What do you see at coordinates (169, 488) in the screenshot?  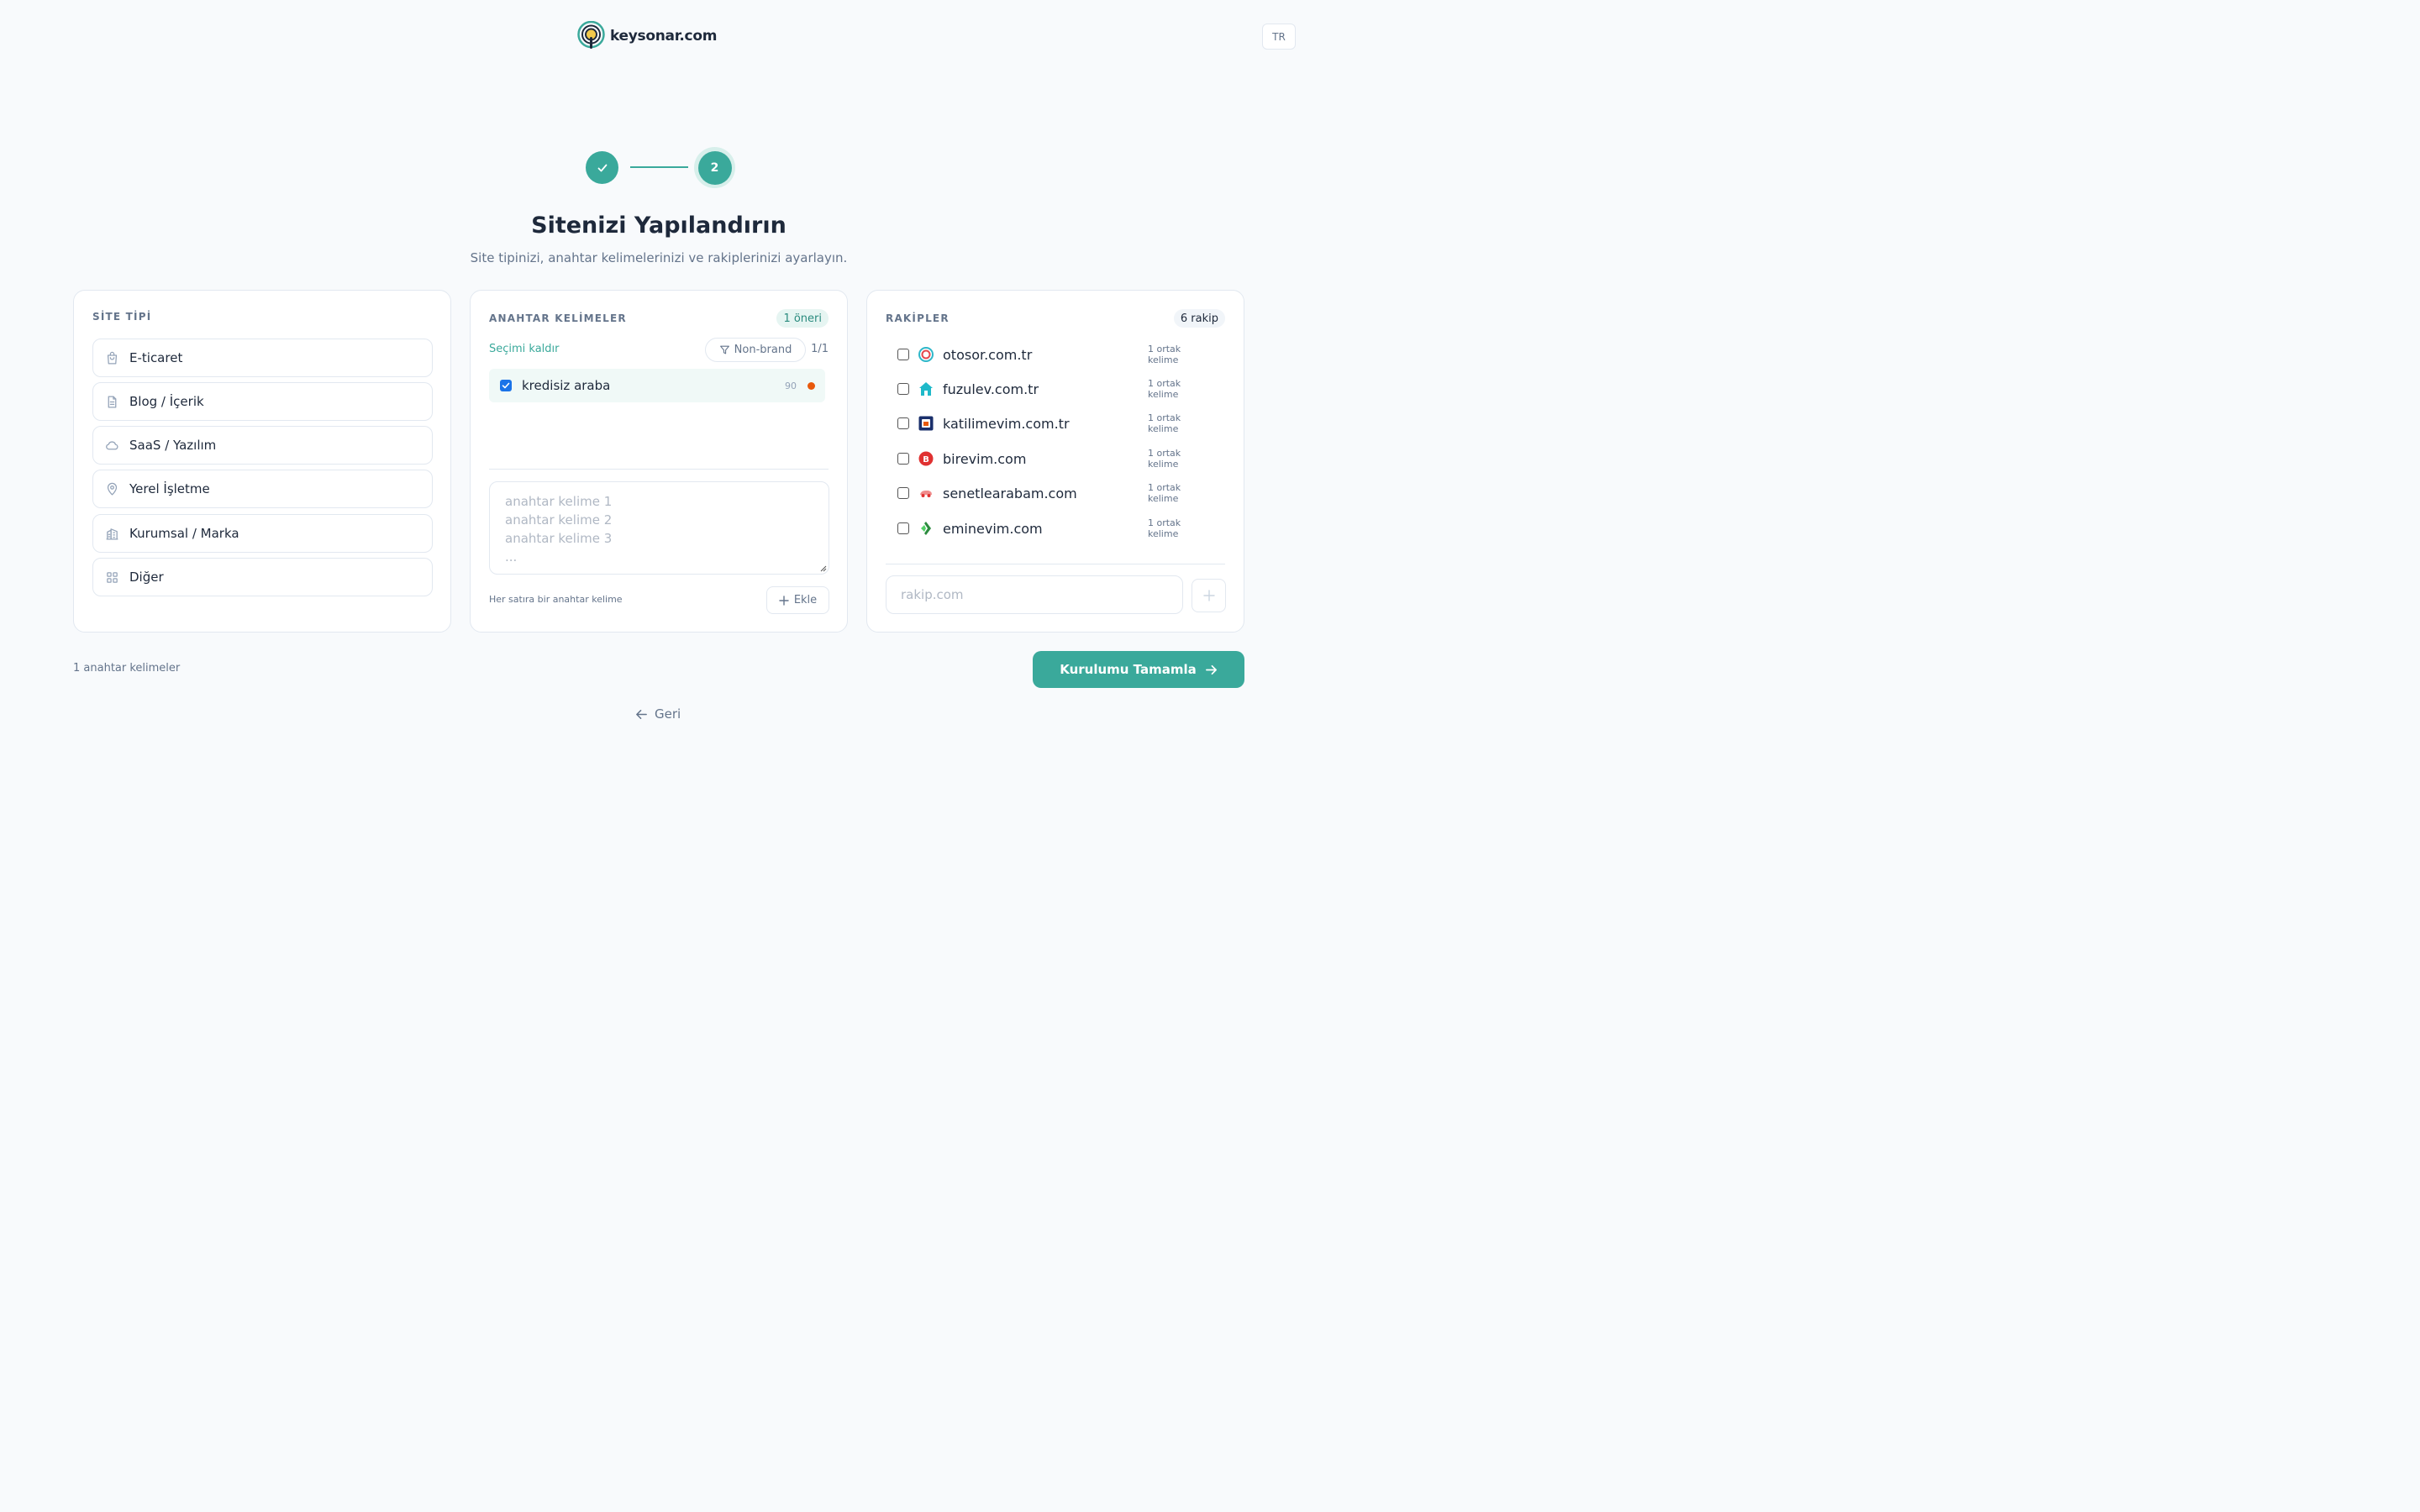 I see `site-type-option-label: Yerel İşletme` at bounding box center [169, 488].